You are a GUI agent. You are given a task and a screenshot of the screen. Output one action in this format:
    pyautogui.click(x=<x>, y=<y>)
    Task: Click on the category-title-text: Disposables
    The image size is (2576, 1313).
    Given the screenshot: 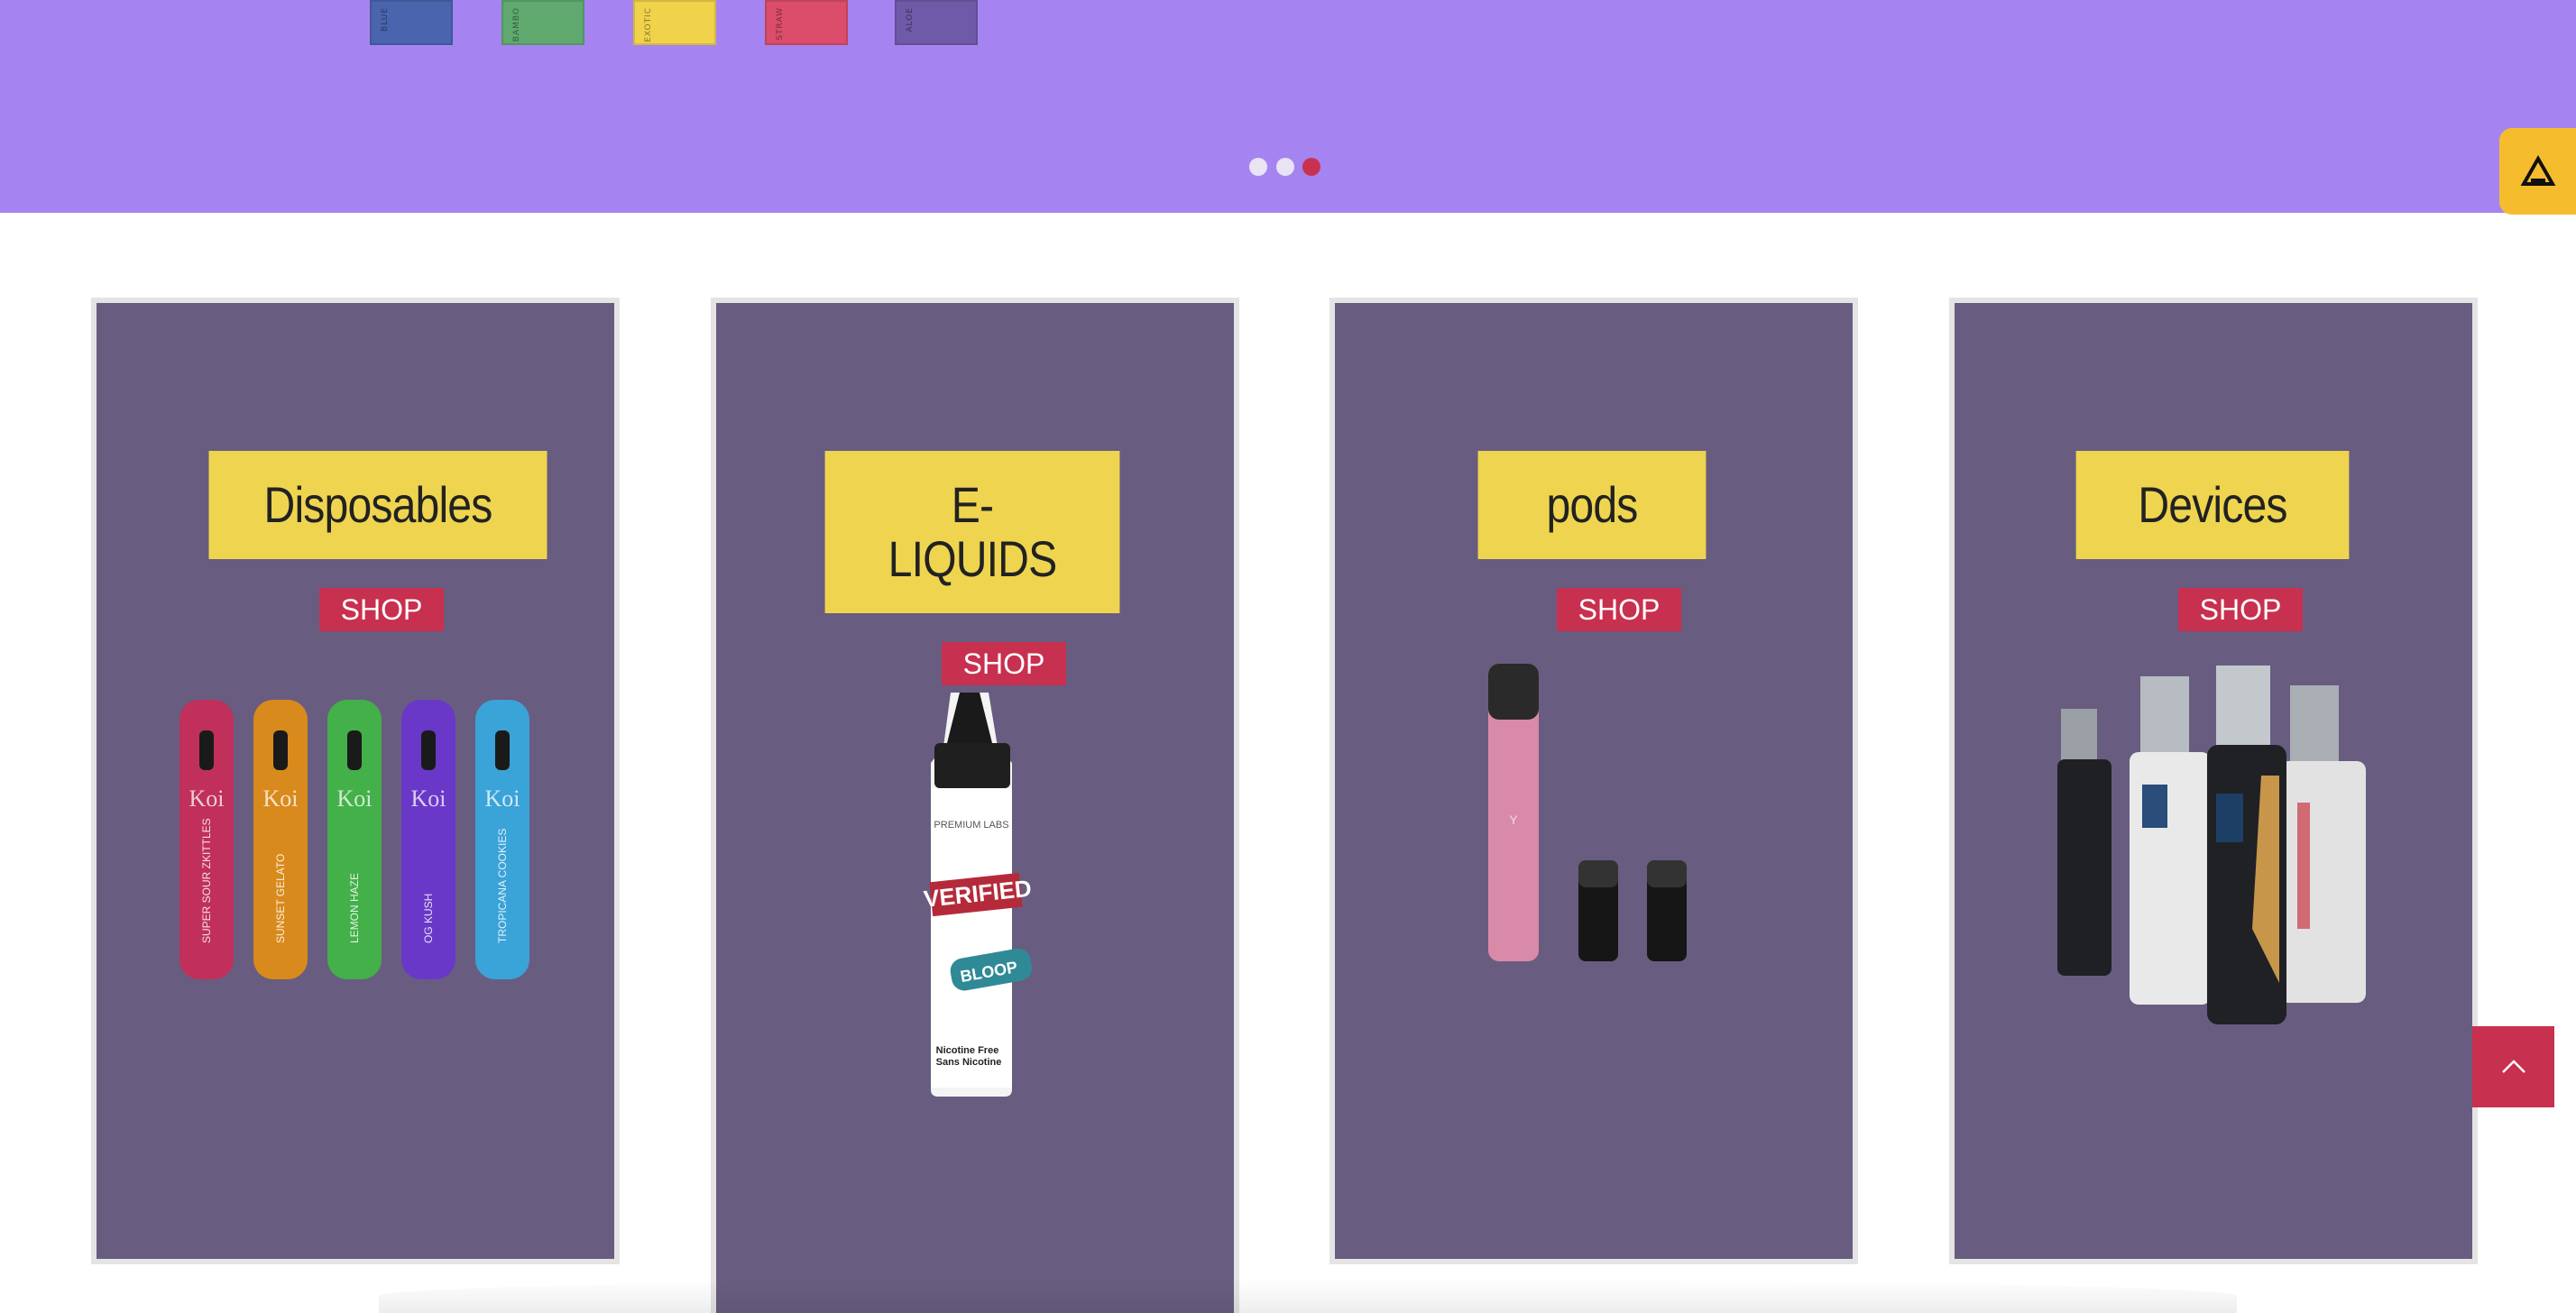 What is the action you would take?
    pyautogui.click(x=378, y=505)
    